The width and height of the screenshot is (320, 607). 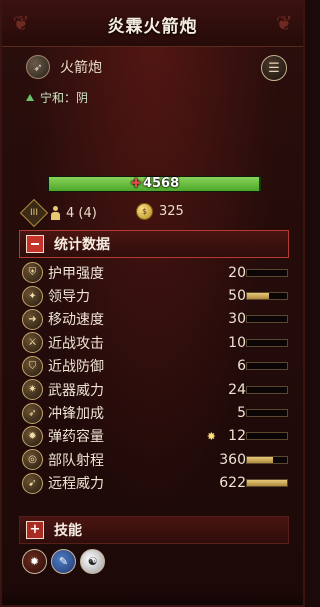 I want to click on stat-value: 622, so click(x=232, y=483).